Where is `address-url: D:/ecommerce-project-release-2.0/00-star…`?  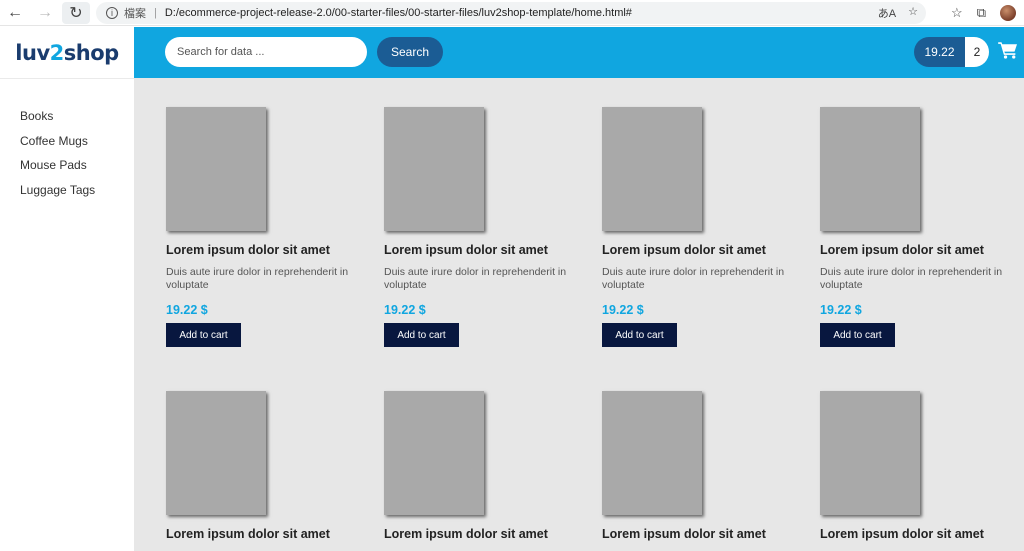 address-url: D:/ecommerce-project-release-2.0/00-star… is located at coordinates (398, 13).